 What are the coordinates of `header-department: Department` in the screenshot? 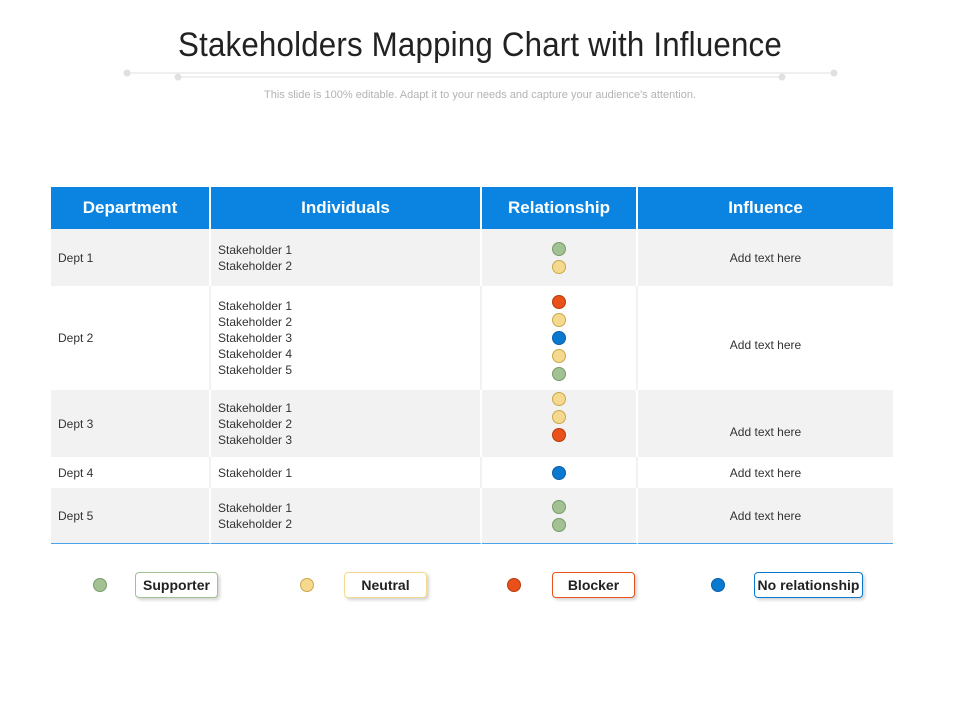 It's located at (131, 208).